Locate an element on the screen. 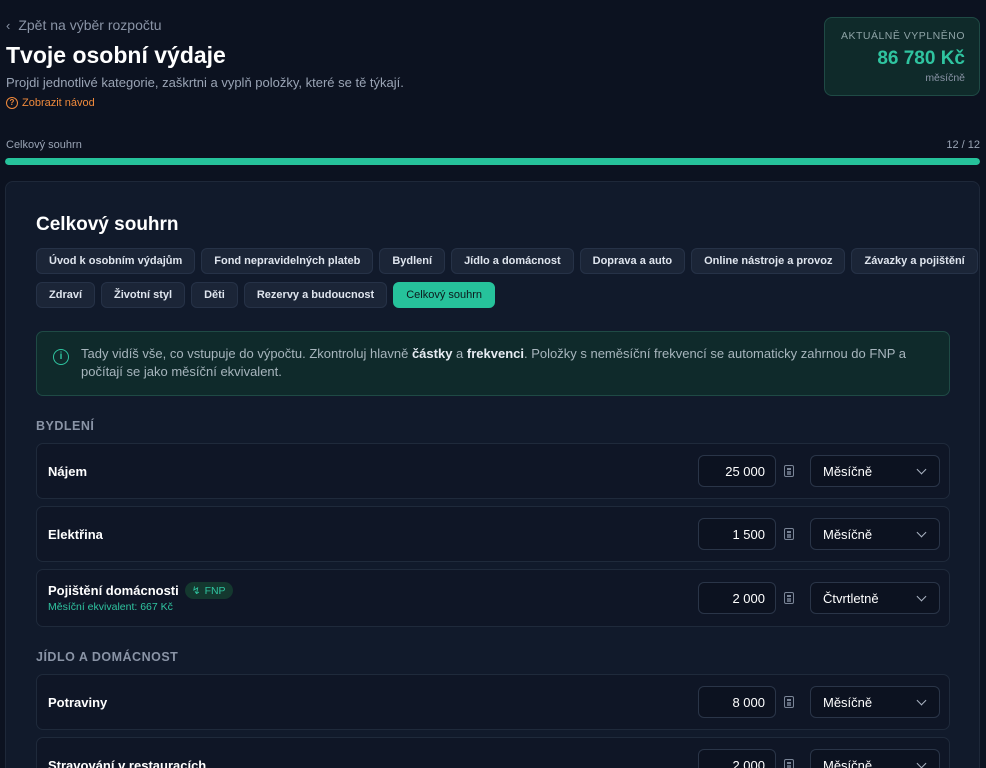 The height and width of the screenshot is (768, 986). show-guide-link: ? Zobrazit návod is located at coordinates (50, 103).